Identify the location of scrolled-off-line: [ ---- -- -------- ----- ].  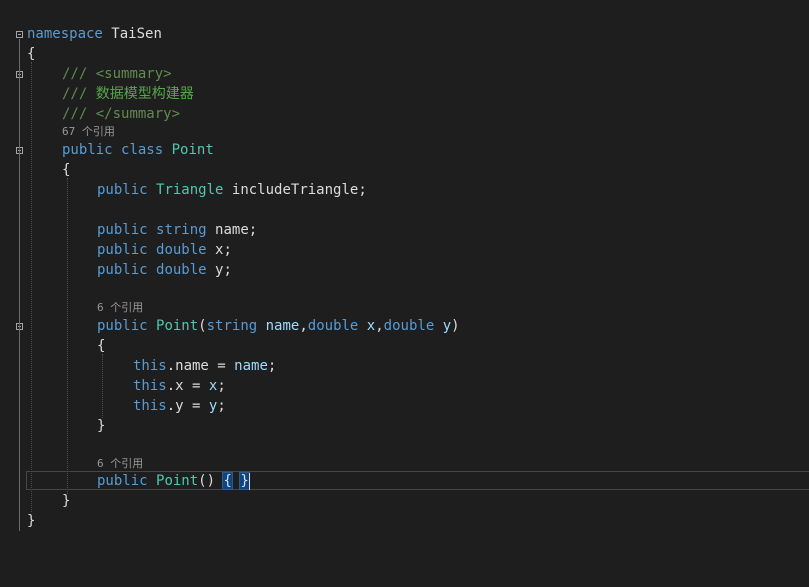
(170, 2).